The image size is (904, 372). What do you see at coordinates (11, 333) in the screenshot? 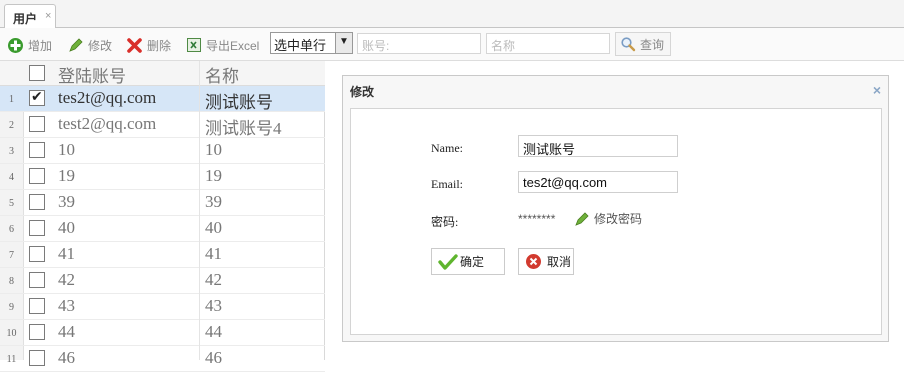
I see `row-number: 10` at bounding box center [11, 333].